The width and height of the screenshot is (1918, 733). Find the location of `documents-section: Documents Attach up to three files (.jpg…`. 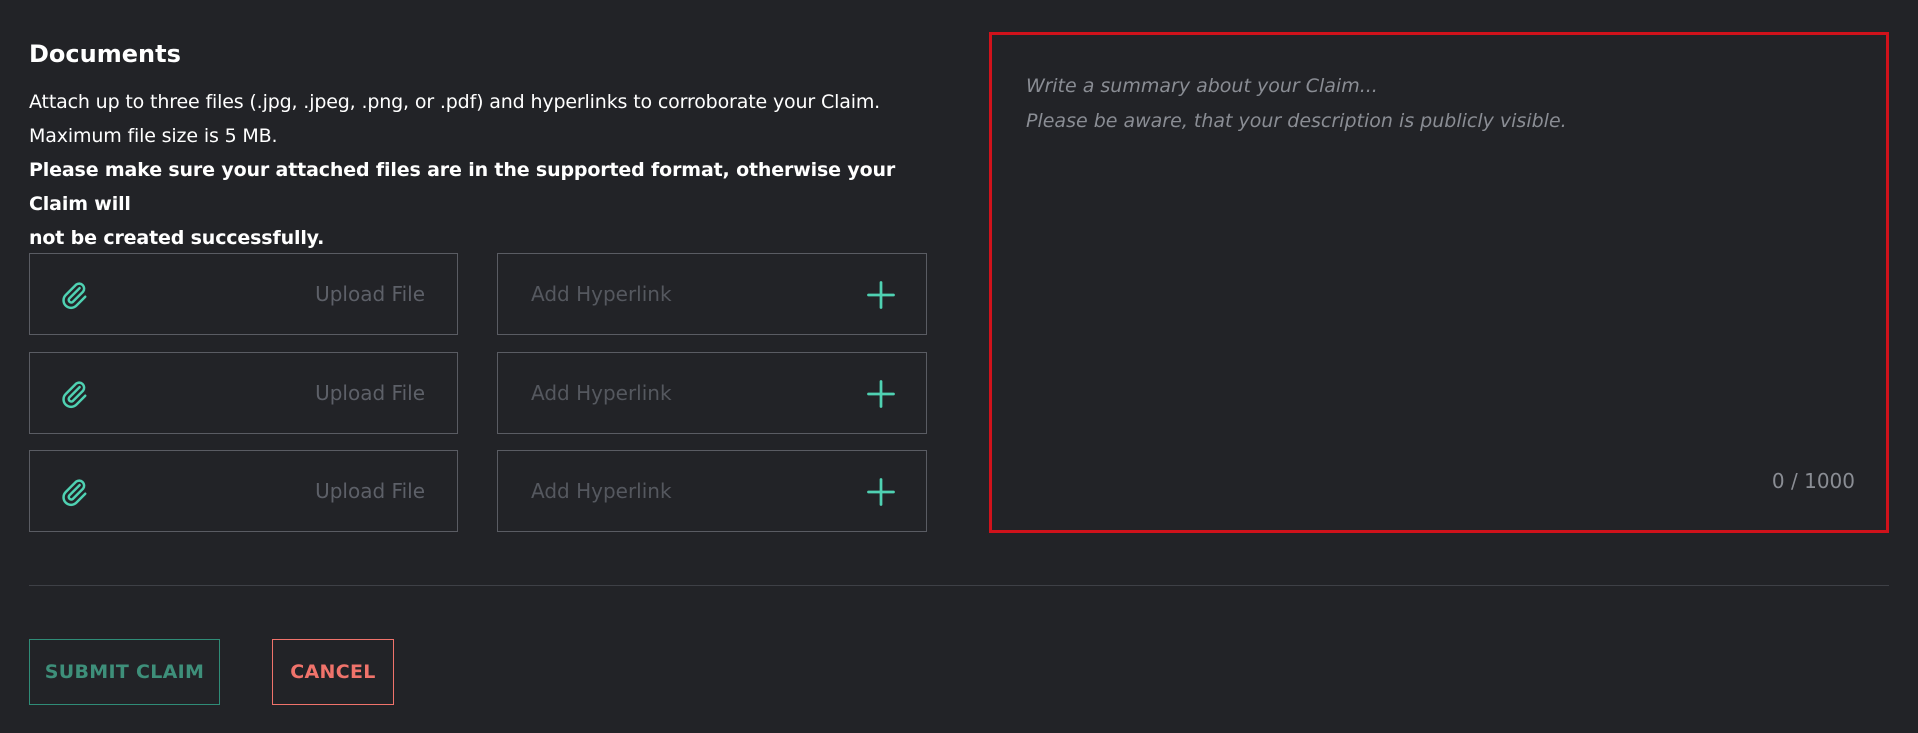

documents-section: Documents Attach up to three files (.jpg… is located at coordinates (479, 146).